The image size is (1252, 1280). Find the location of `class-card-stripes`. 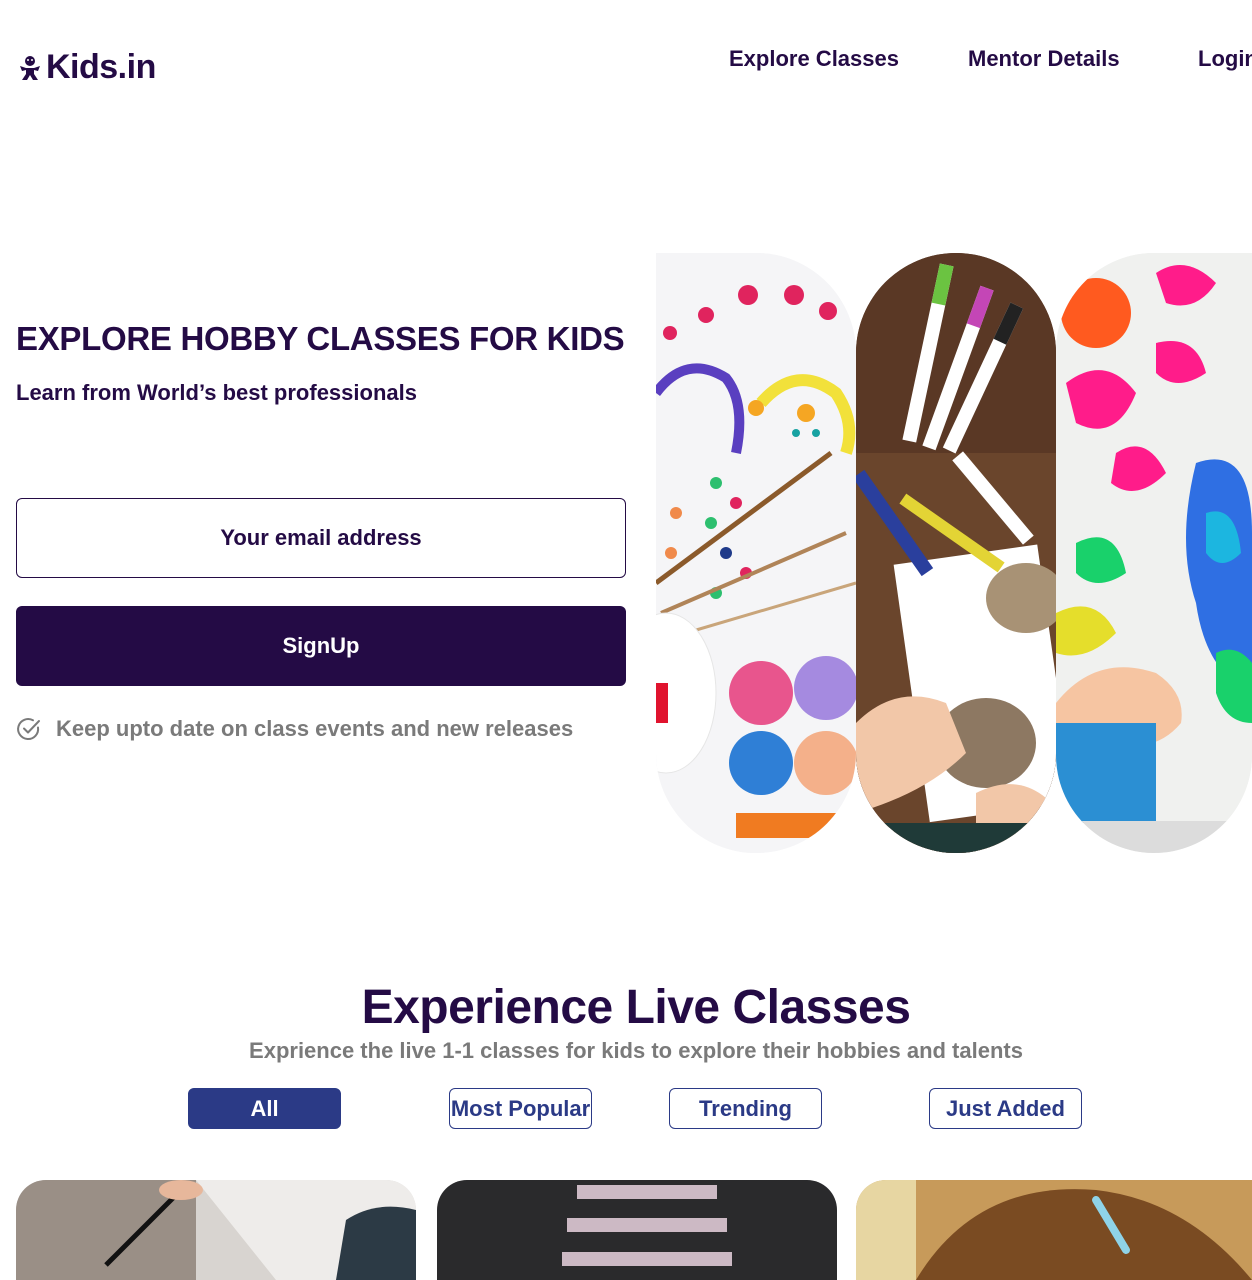

class-card-stripes is located at coordinates (637, 1230).